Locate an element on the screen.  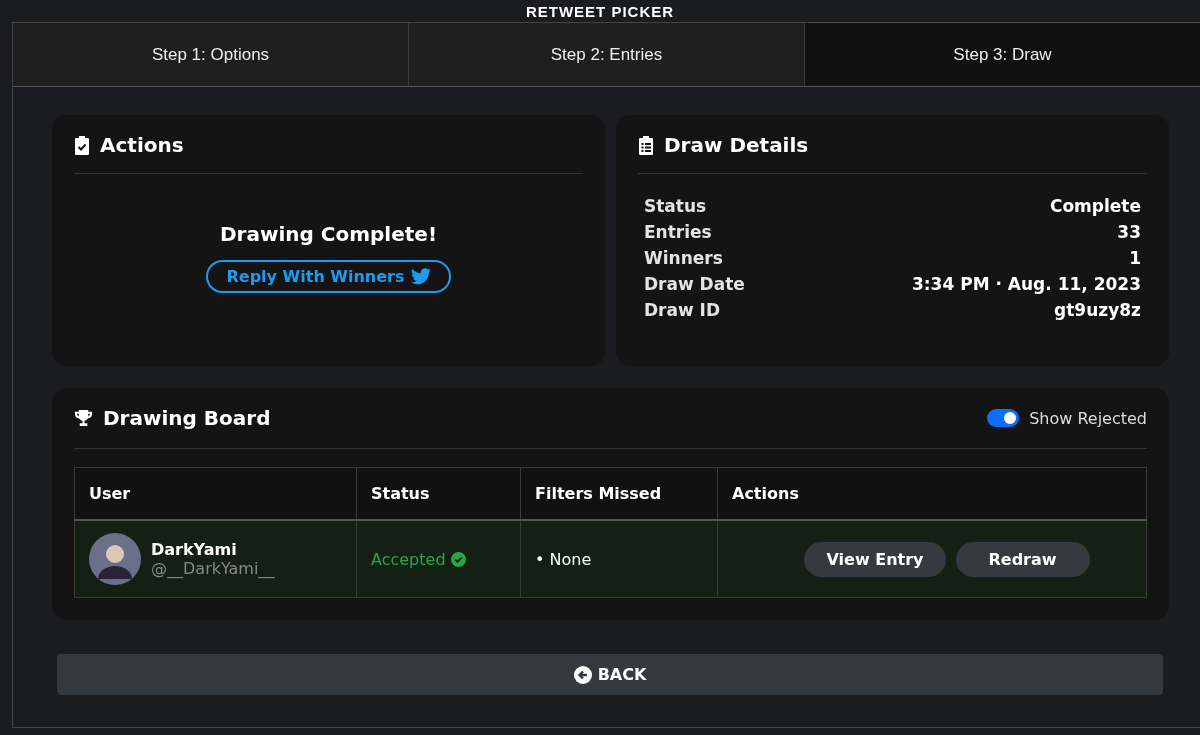
back-button: BACK is located at coordinates (610, 674).